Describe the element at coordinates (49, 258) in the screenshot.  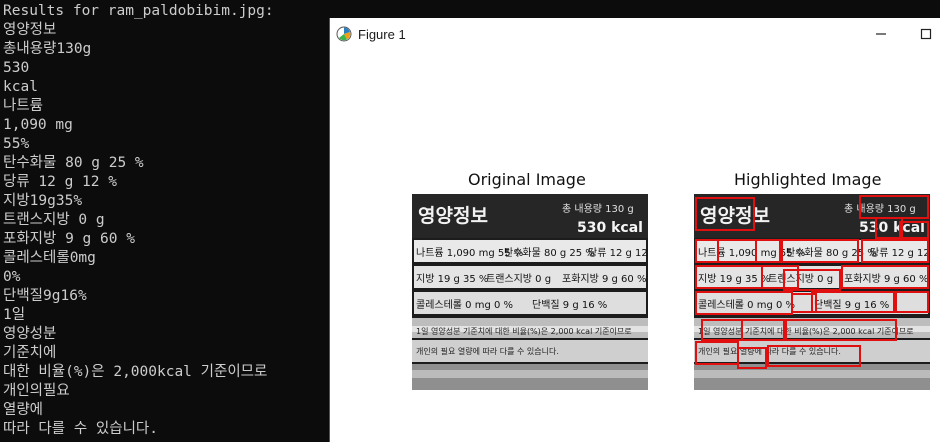
I see `terminal-output-line: 콜레스테롤0mg` at that location.